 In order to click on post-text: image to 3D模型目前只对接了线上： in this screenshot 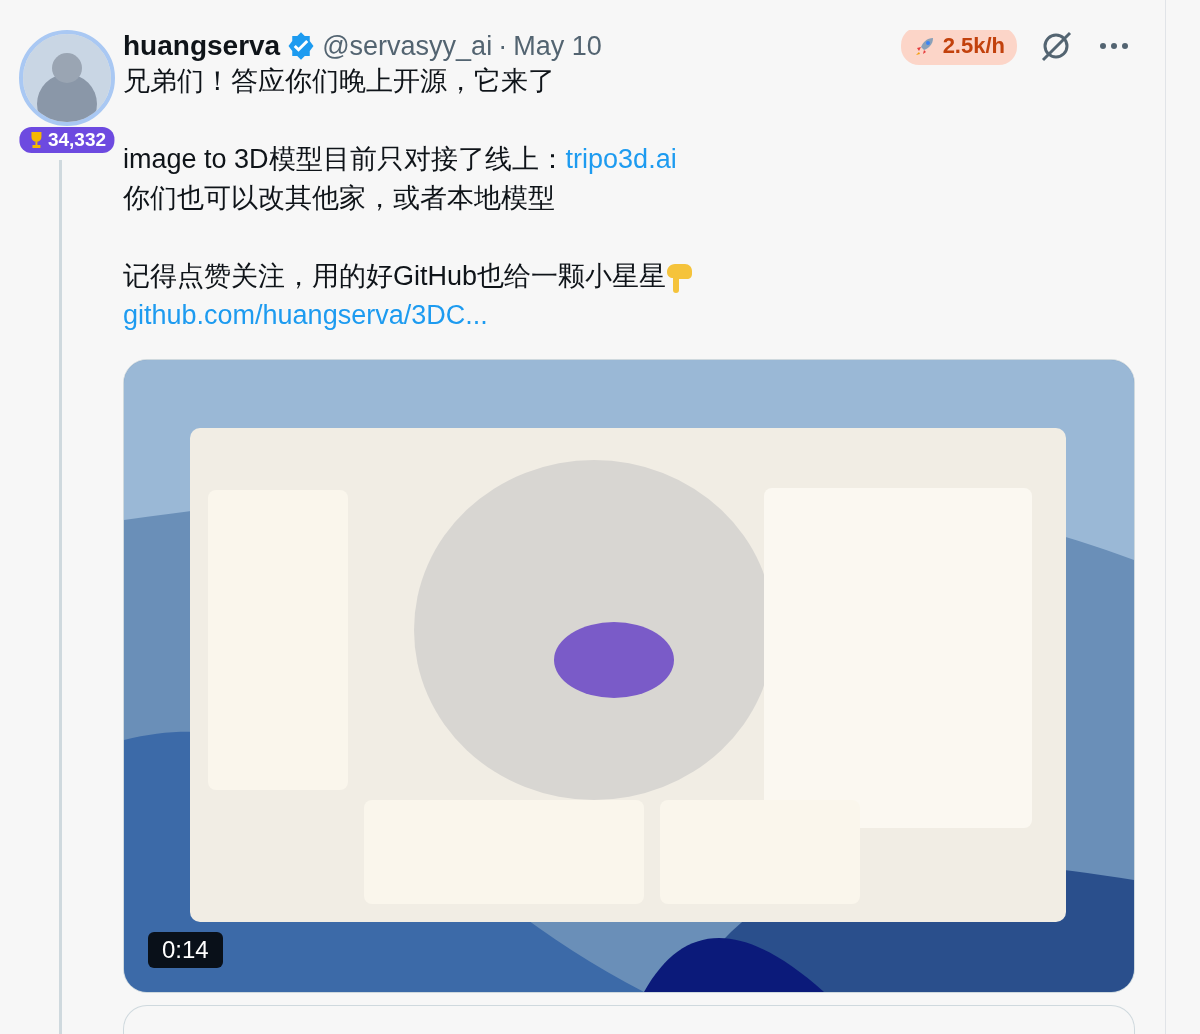, I will do `click(344, 159)`.